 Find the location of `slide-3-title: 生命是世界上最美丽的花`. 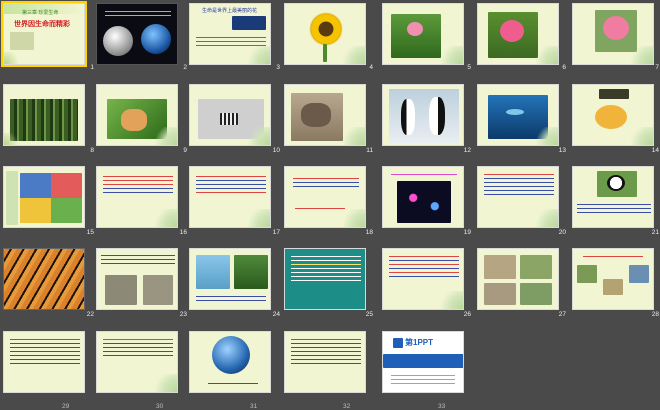

slide-3-title: 生命是世界上最美丽的花 is located at coordinates (230, 11).